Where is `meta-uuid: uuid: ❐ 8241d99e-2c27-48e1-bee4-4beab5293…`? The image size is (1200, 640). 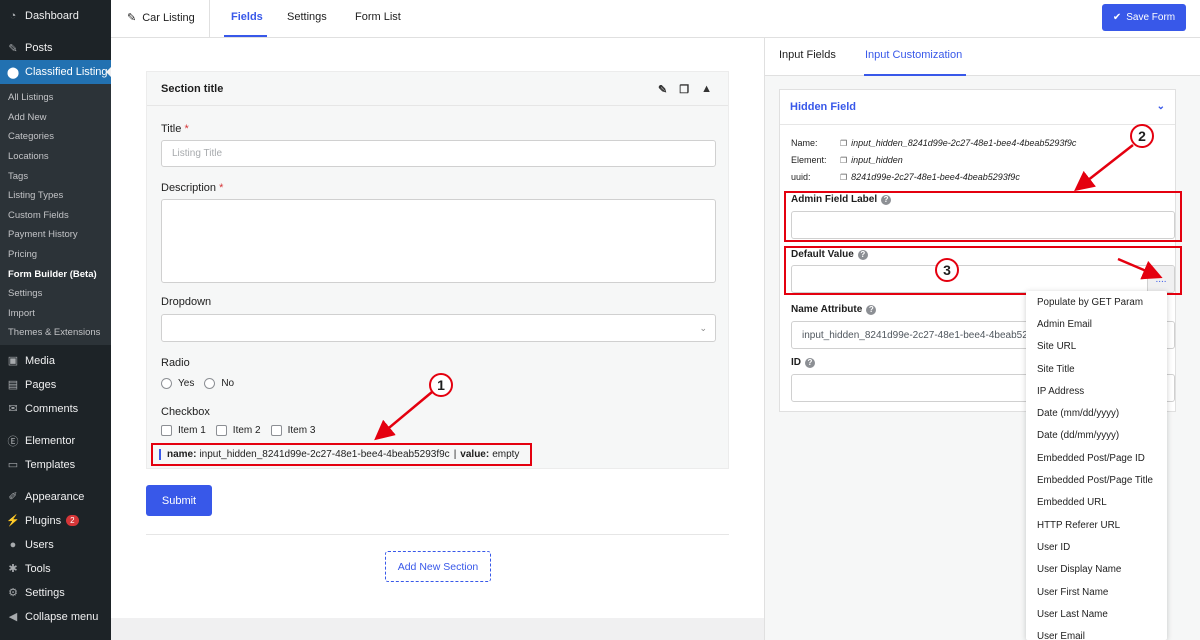
meta-uuid: uuid: ❐ 8241d99e-2c27-48e1-bee4-4beab5293… is located at coordinates (905, 177).